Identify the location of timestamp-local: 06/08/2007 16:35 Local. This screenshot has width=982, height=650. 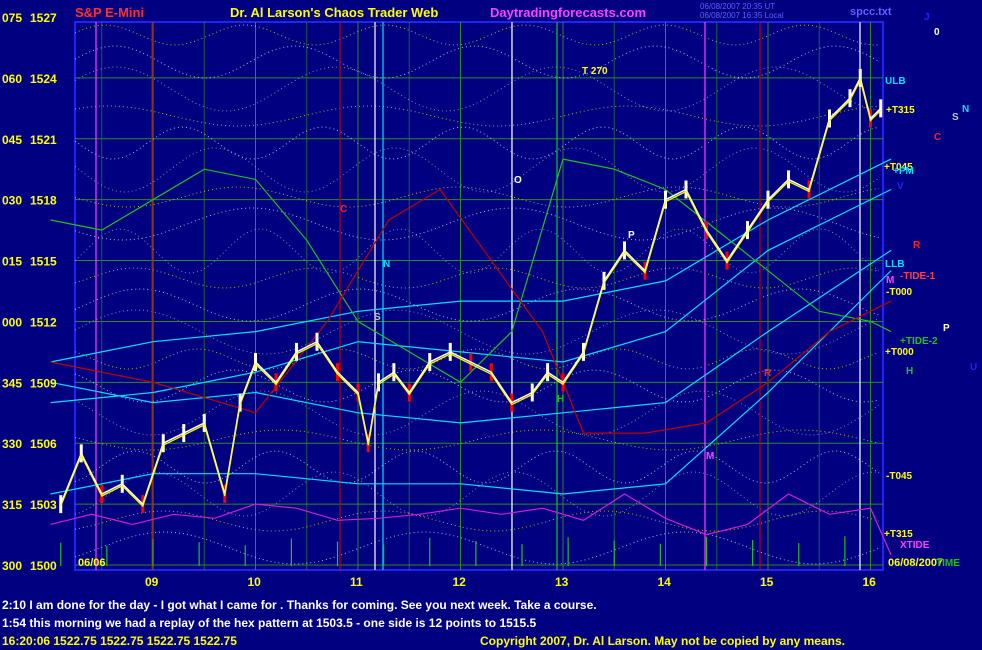
(742, 15).